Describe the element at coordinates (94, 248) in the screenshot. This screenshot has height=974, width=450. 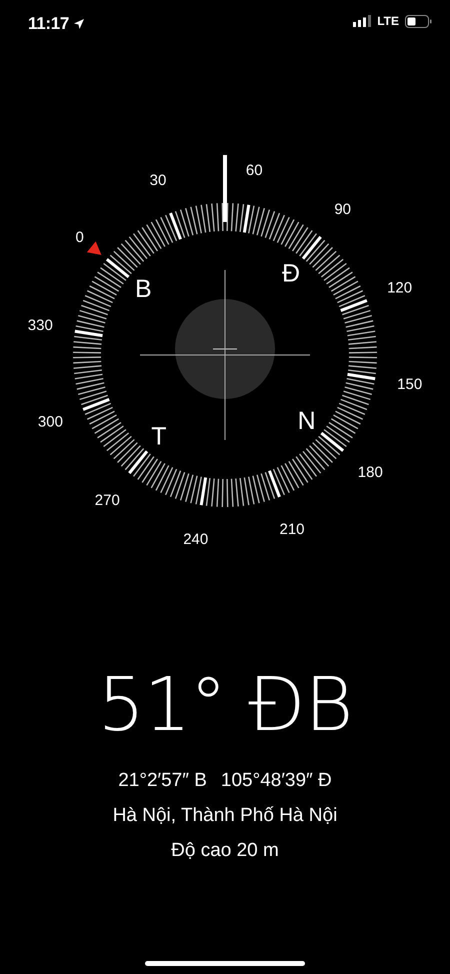
I see `north-marker-icon` at that location.